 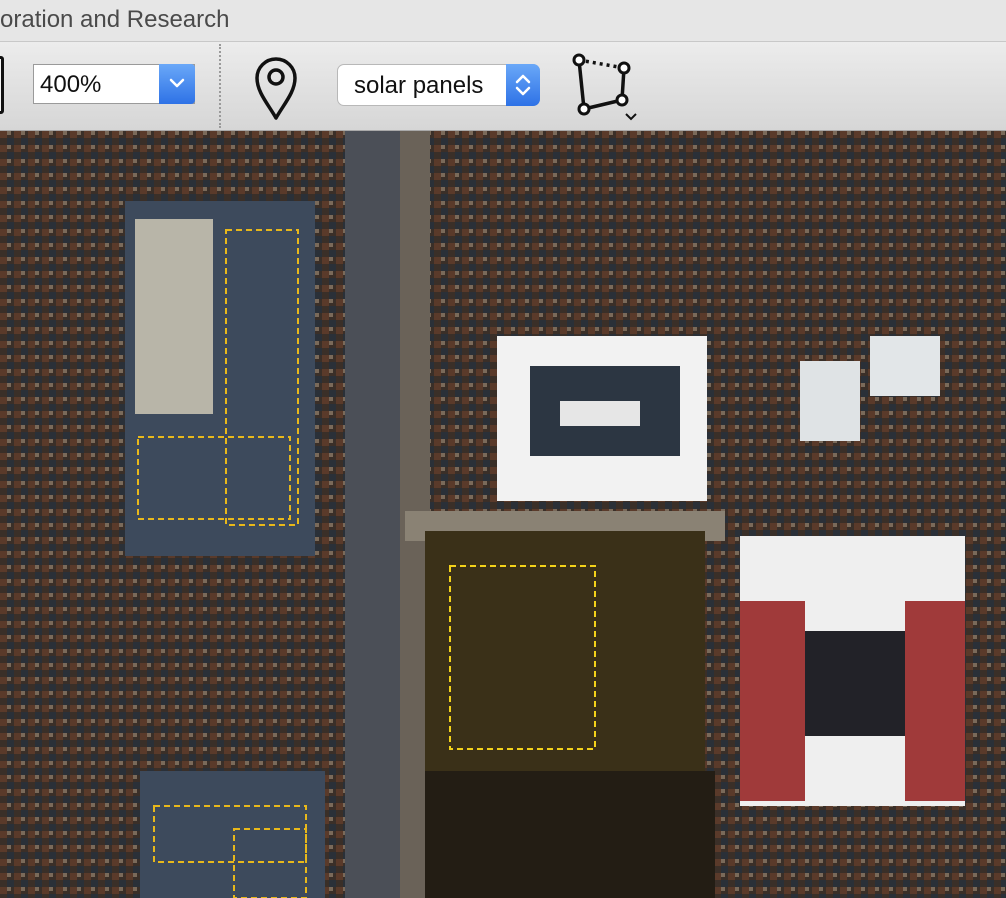 I want to click on window-titlebar: oration and Research, so click(x=503, y=21).